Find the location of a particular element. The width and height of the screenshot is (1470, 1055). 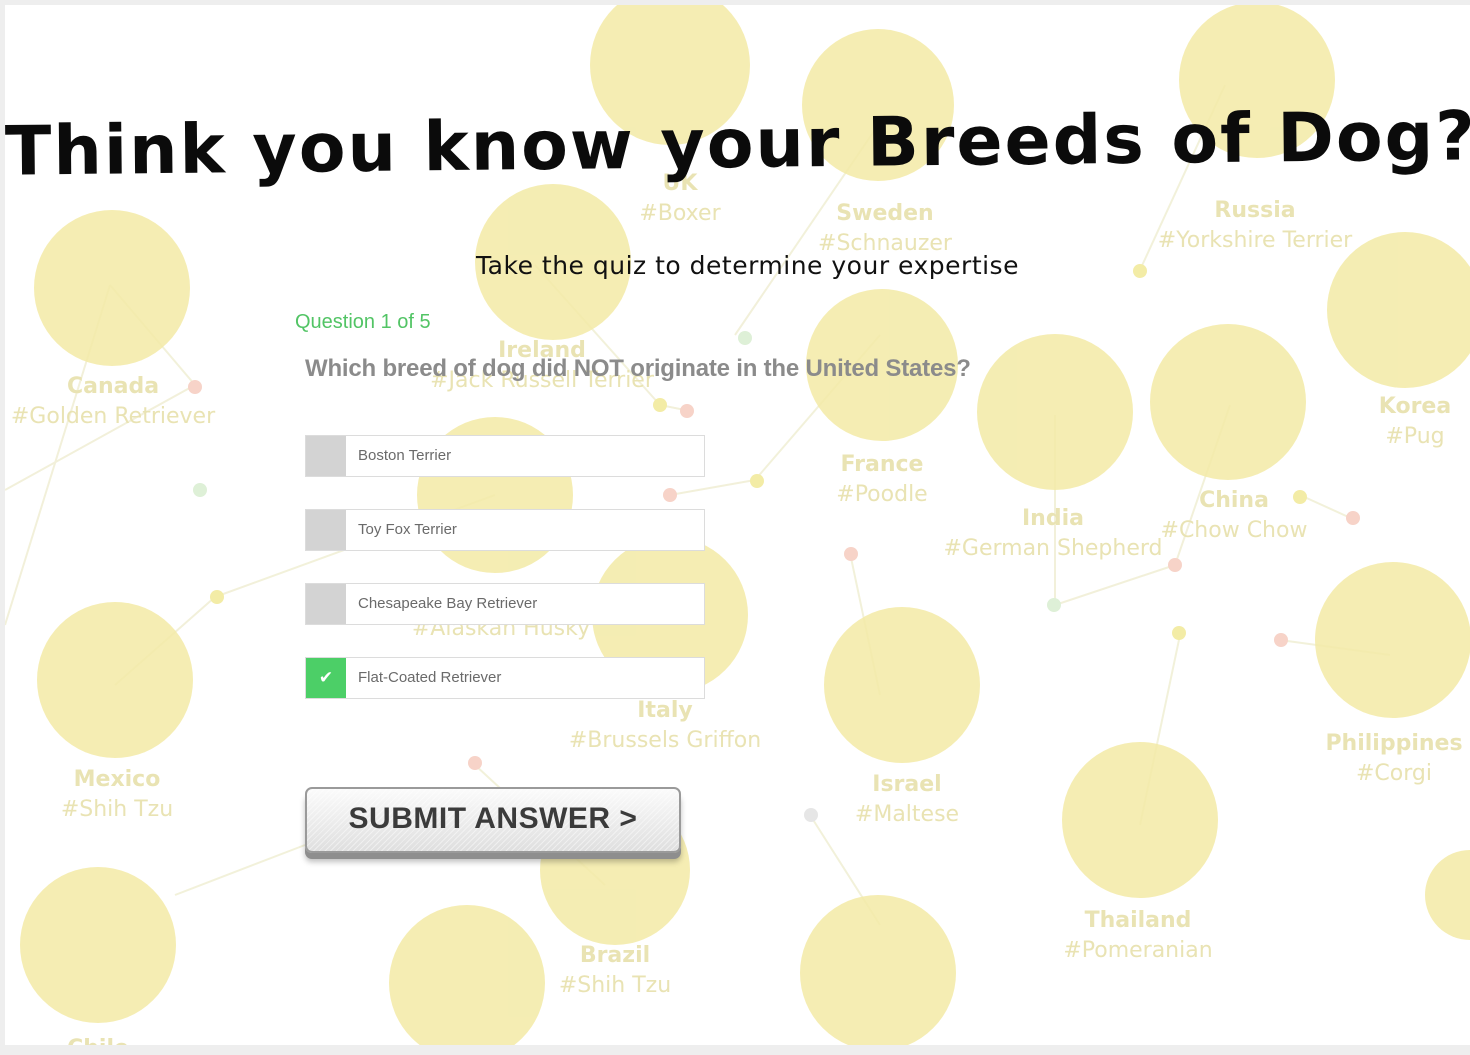

map-country-label: Canada is located at coordinates (113, 386).